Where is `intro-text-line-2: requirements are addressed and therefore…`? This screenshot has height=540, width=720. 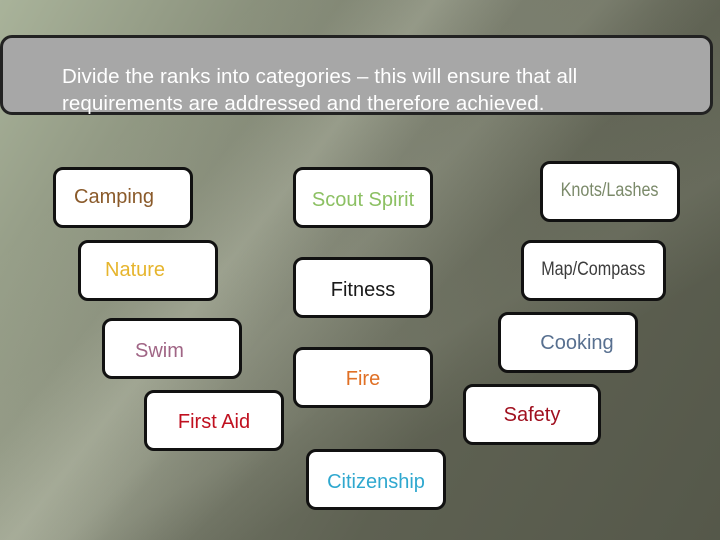 intro-text-line-2: requirements are addressed and therefore… is located at coordinates (303, 103).